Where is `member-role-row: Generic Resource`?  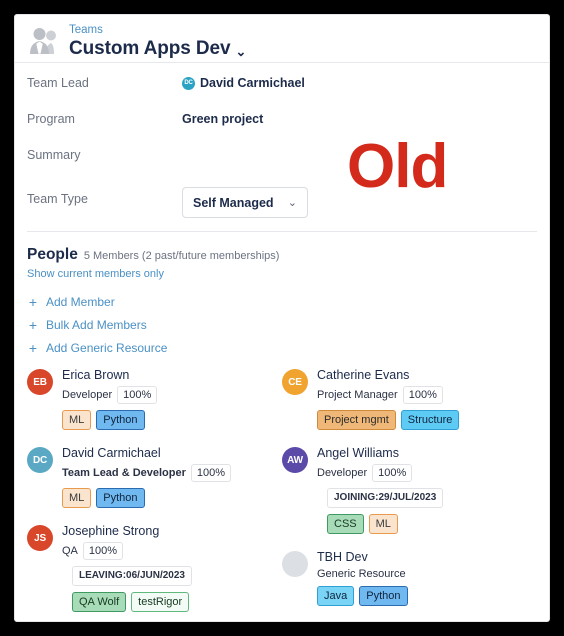
member-role-row: Generic Resource is located at coordinates (427, 574).